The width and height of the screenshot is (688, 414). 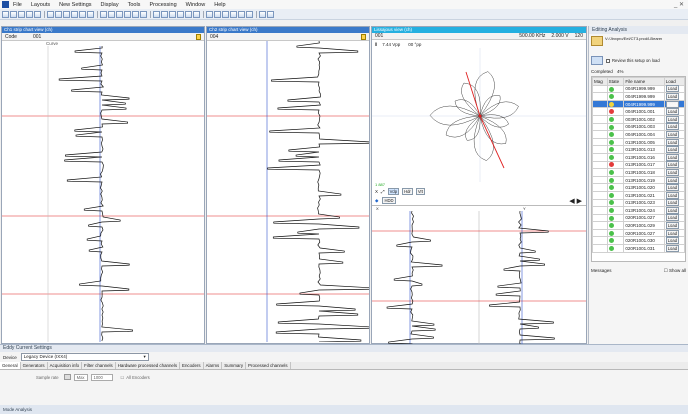 I want to click on file-row: 020R1001.031 Load, so click(x=638, y=248).